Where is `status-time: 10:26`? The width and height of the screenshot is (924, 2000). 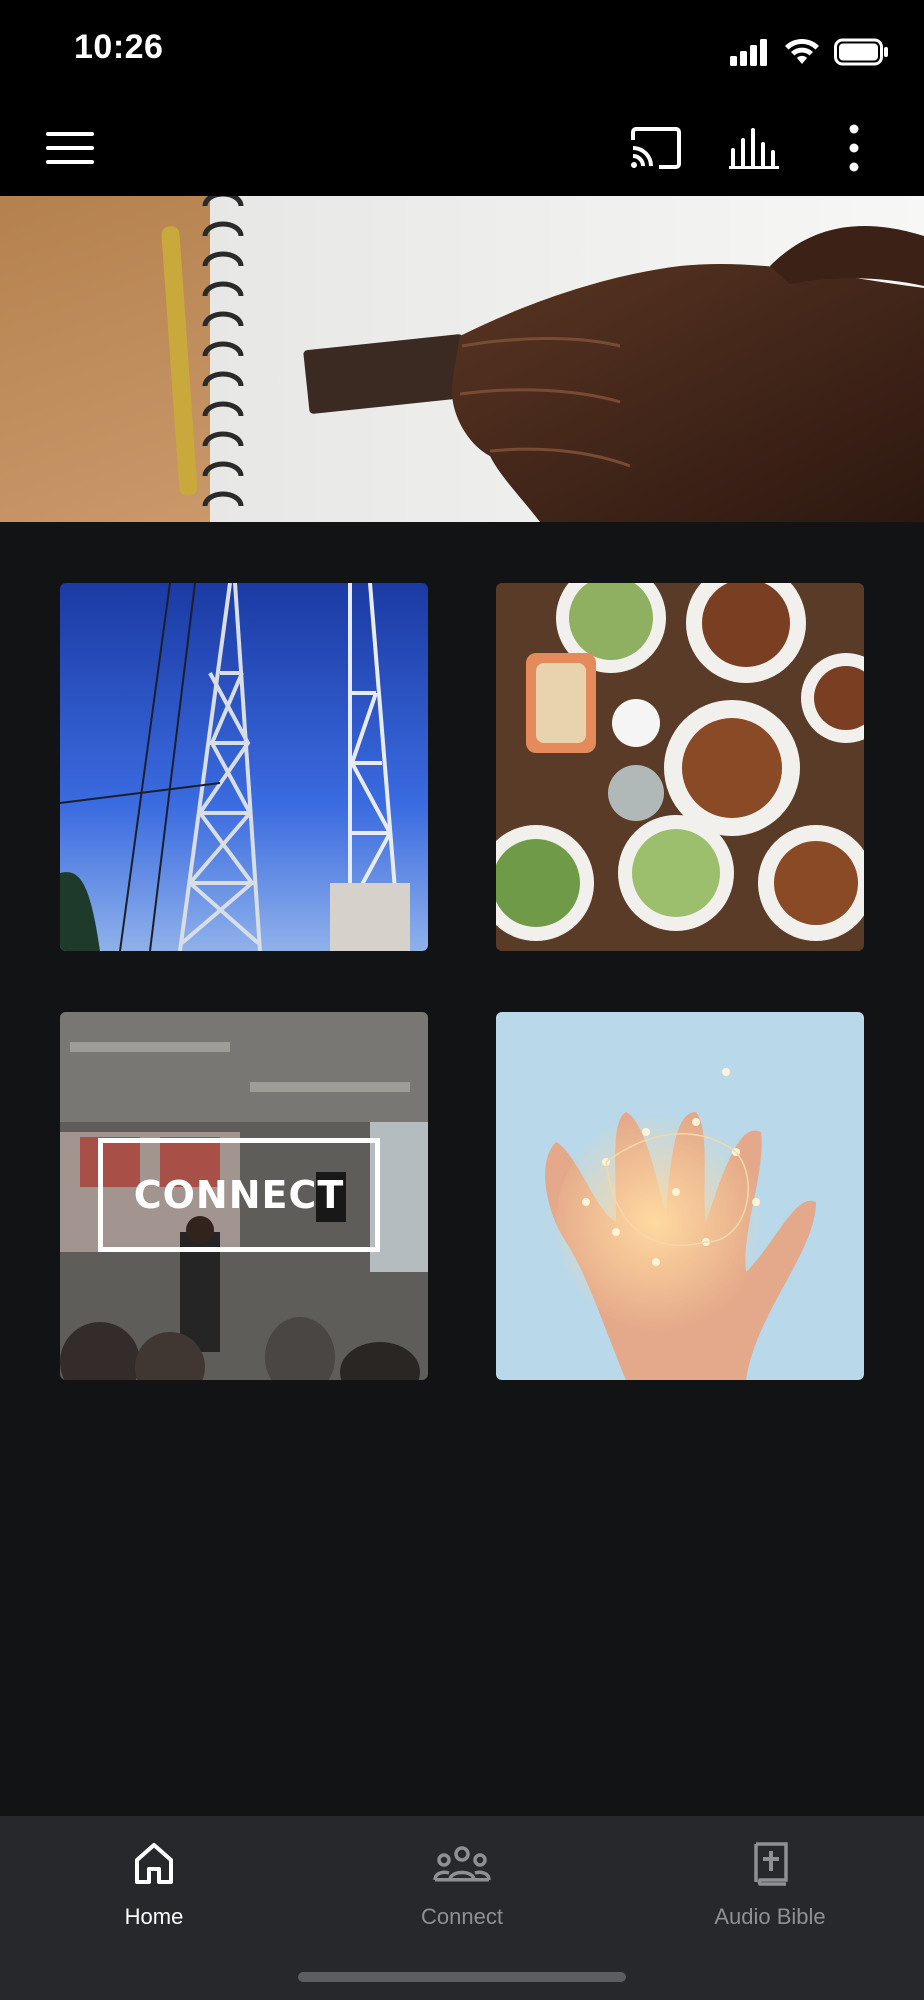 status-time: 10:26 is located at coordinates (119, 47).